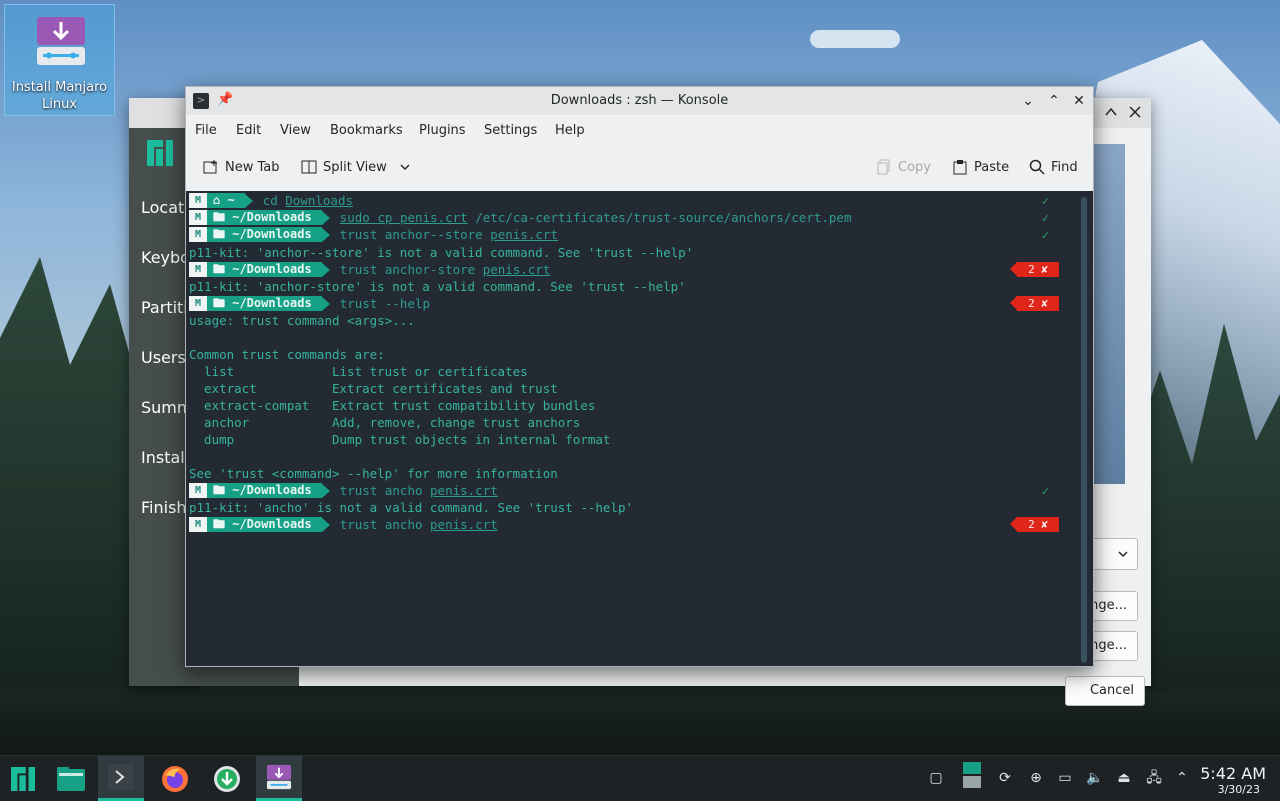 Image resolution: width=1280 pixels, height=801 pixels. I want to click on network-icon: 🖧, so click(1154, 778).